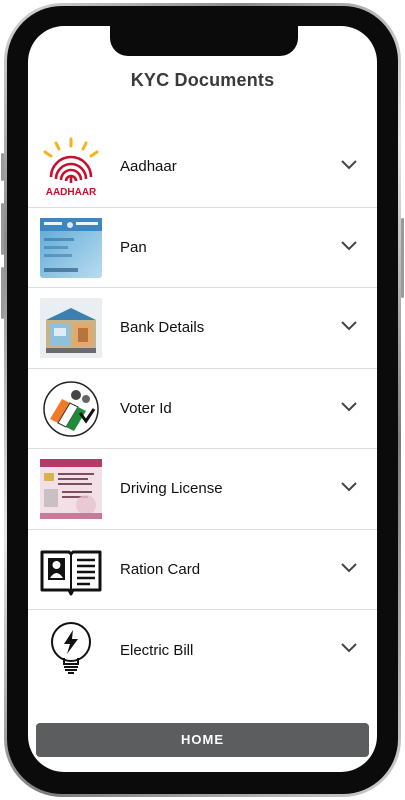 This screenshot has height=800, width=405. What do you see at coordinates (71, 409) in the screenshot?
I see `election-commission-icon` at bounding box center [71, 409].